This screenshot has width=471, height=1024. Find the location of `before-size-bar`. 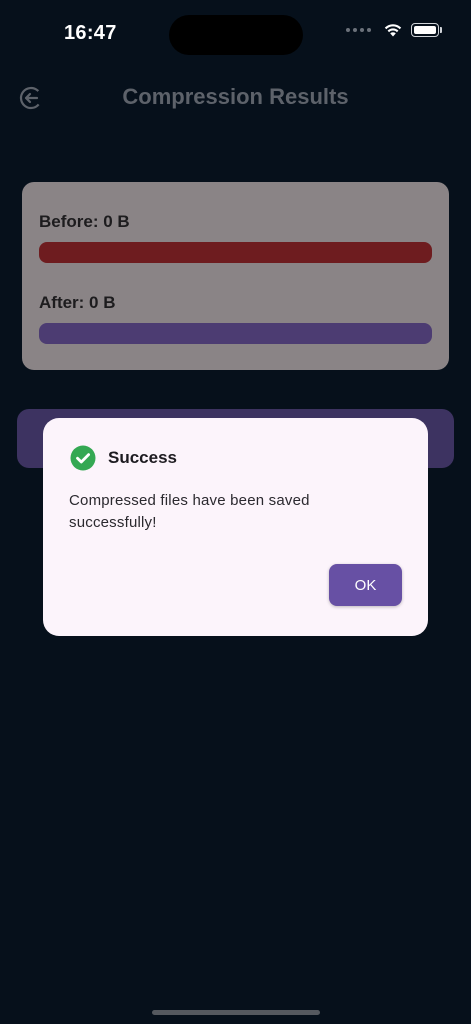

before-size-bar is located at coordinates (235, 252).